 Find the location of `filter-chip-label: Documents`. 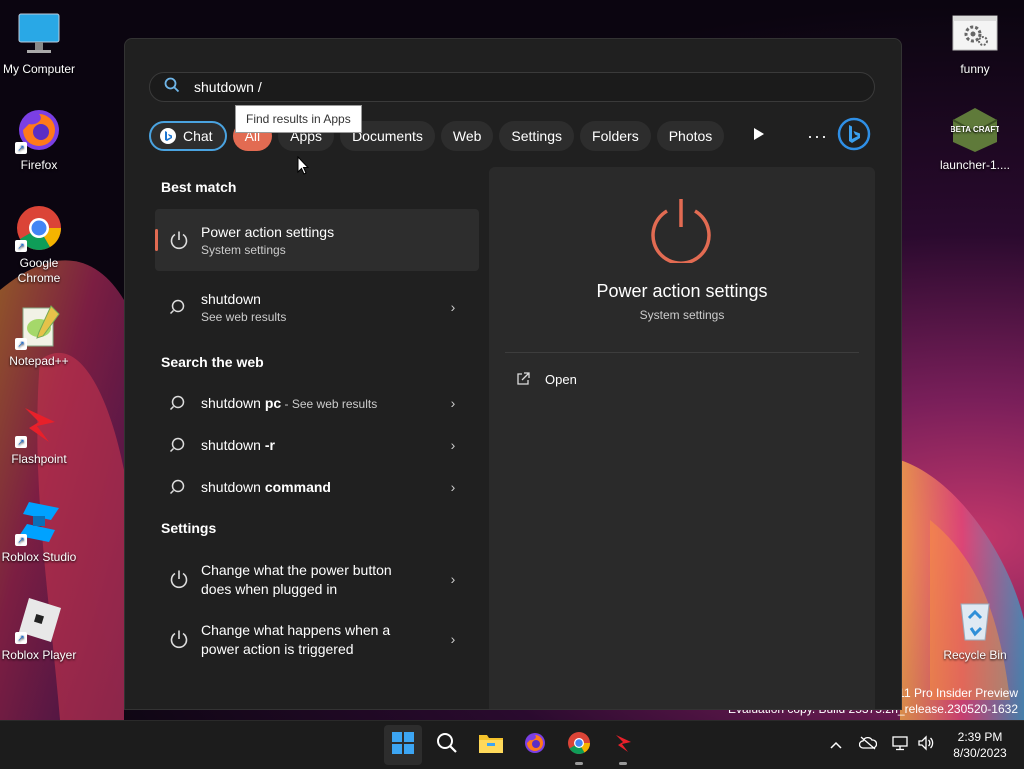

filter-chip-label: Documents is located at coordinates (387, 136).